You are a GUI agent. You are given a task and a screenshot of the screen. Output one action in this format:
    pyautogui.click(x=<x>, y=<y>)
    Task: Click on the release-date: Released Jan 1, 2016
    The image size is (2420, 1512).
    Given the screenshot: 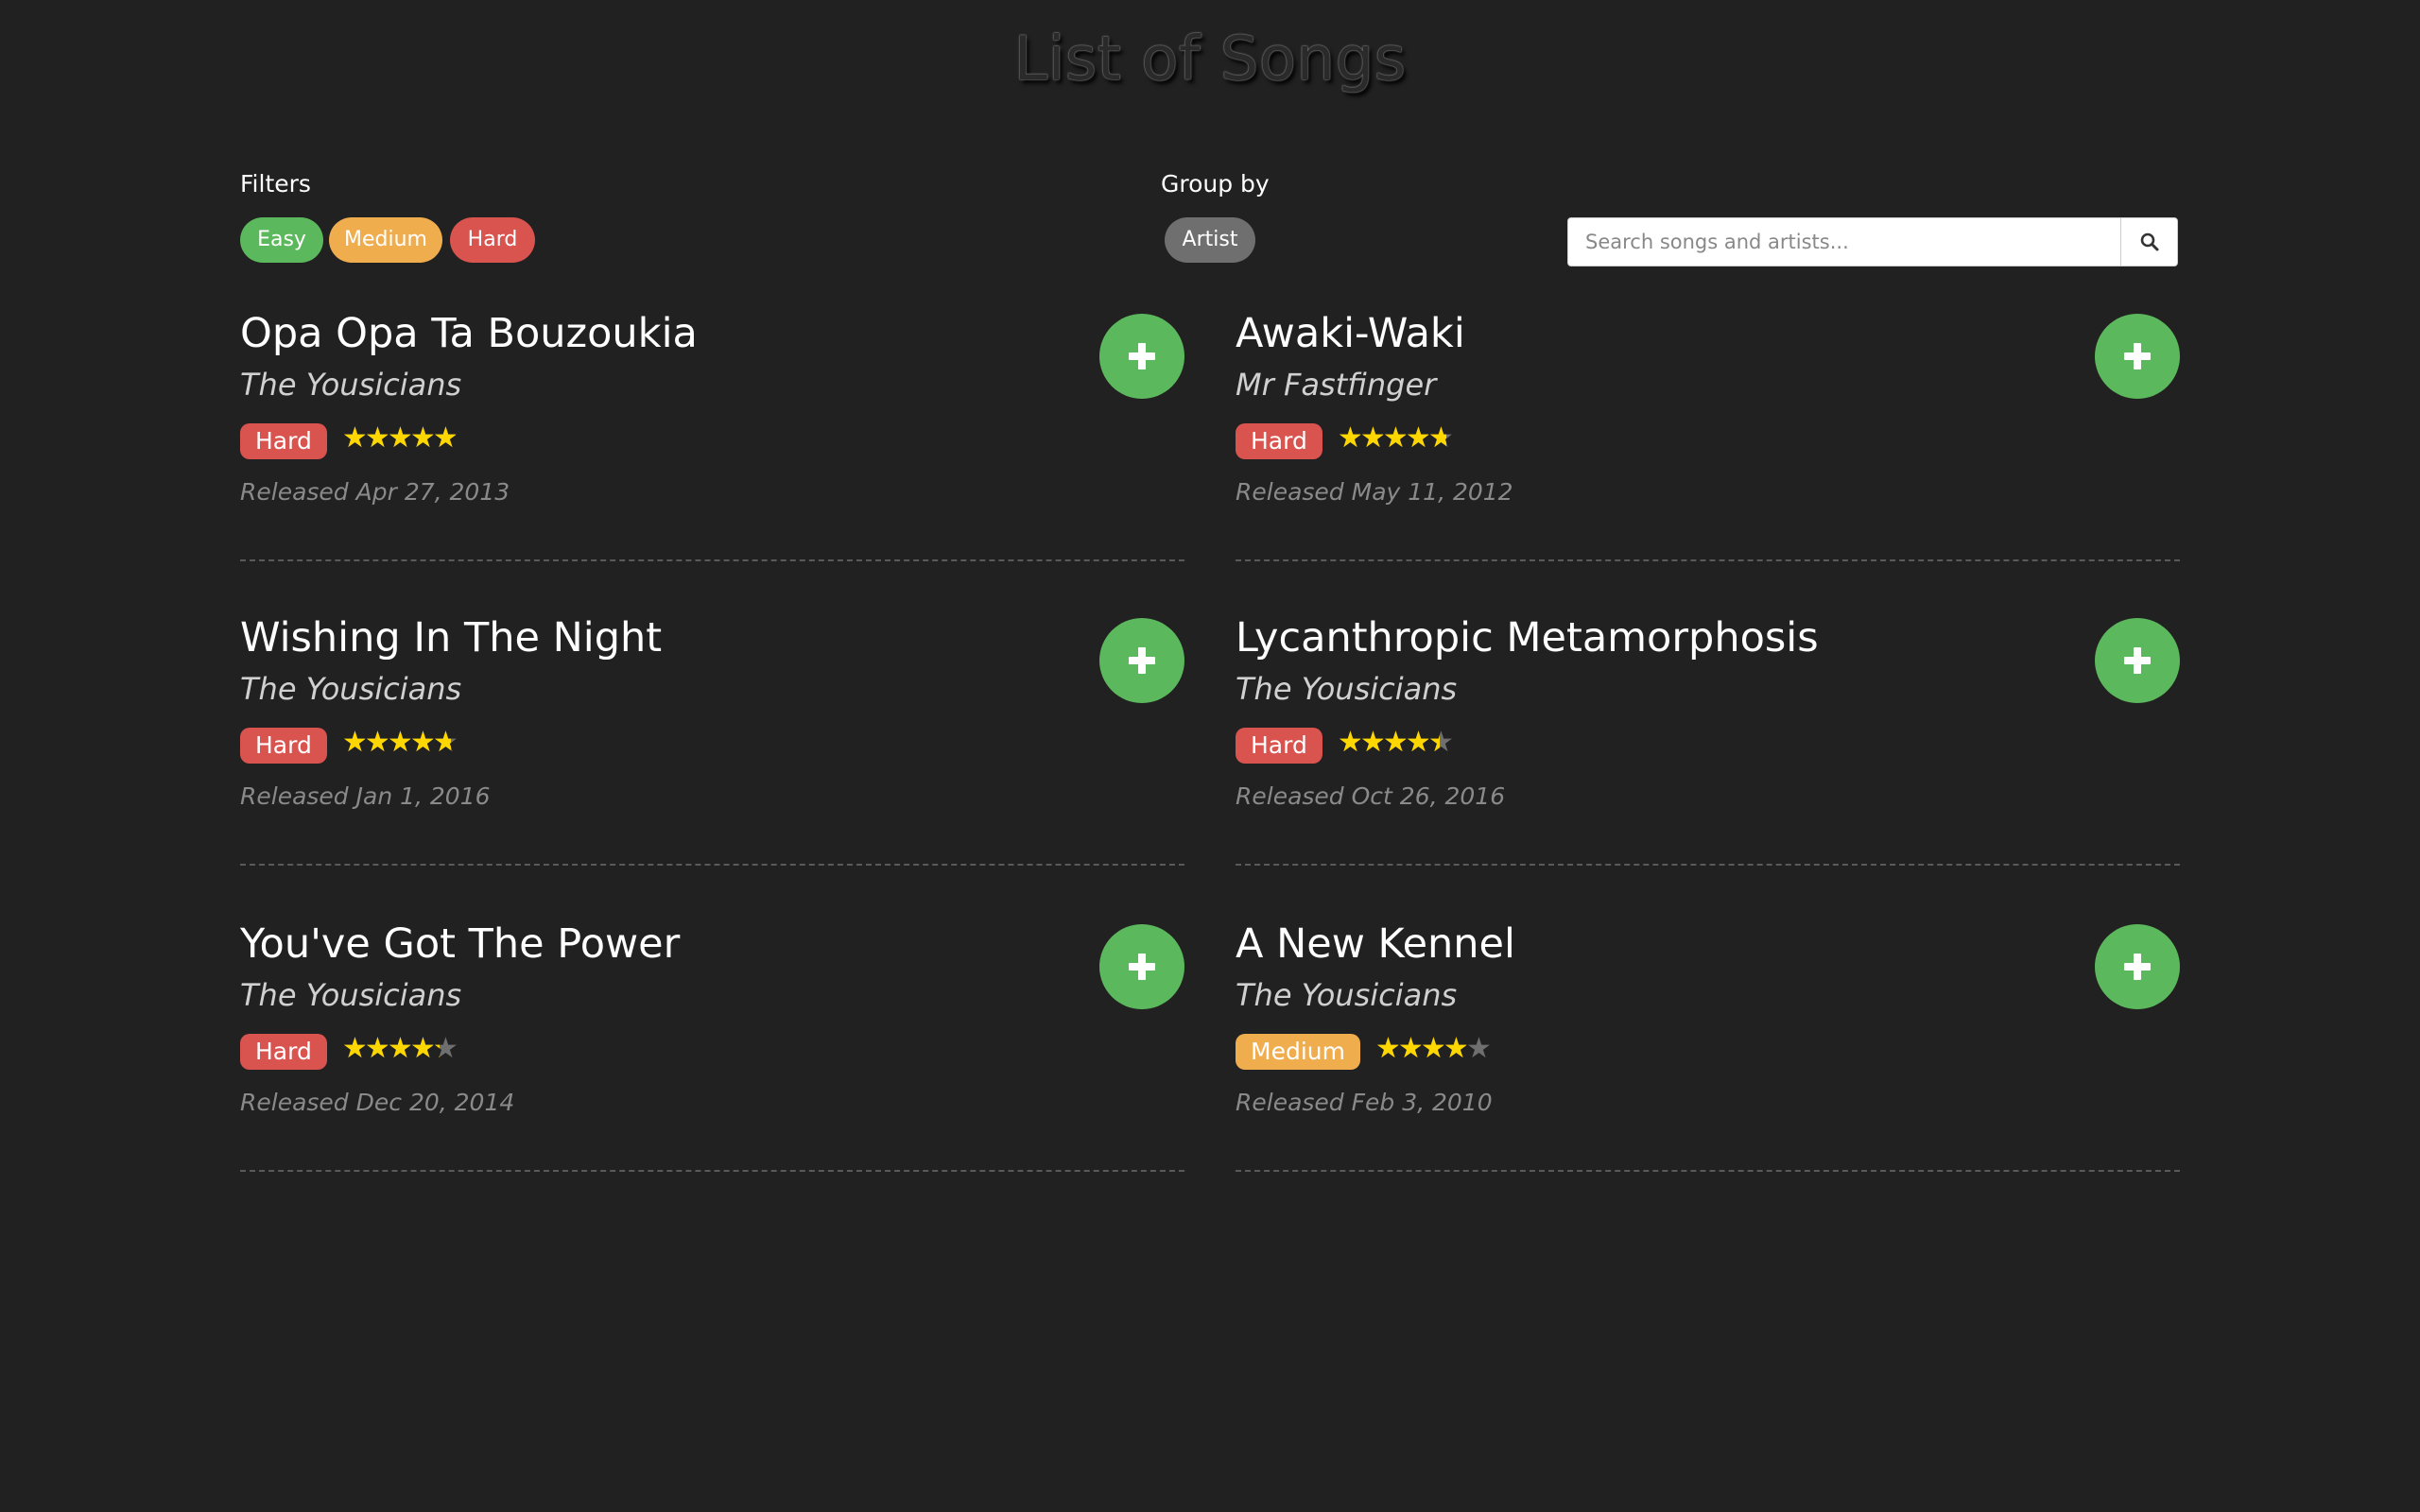 What is the action you would take?
    pyautogui.click(x=366, y=796)
    